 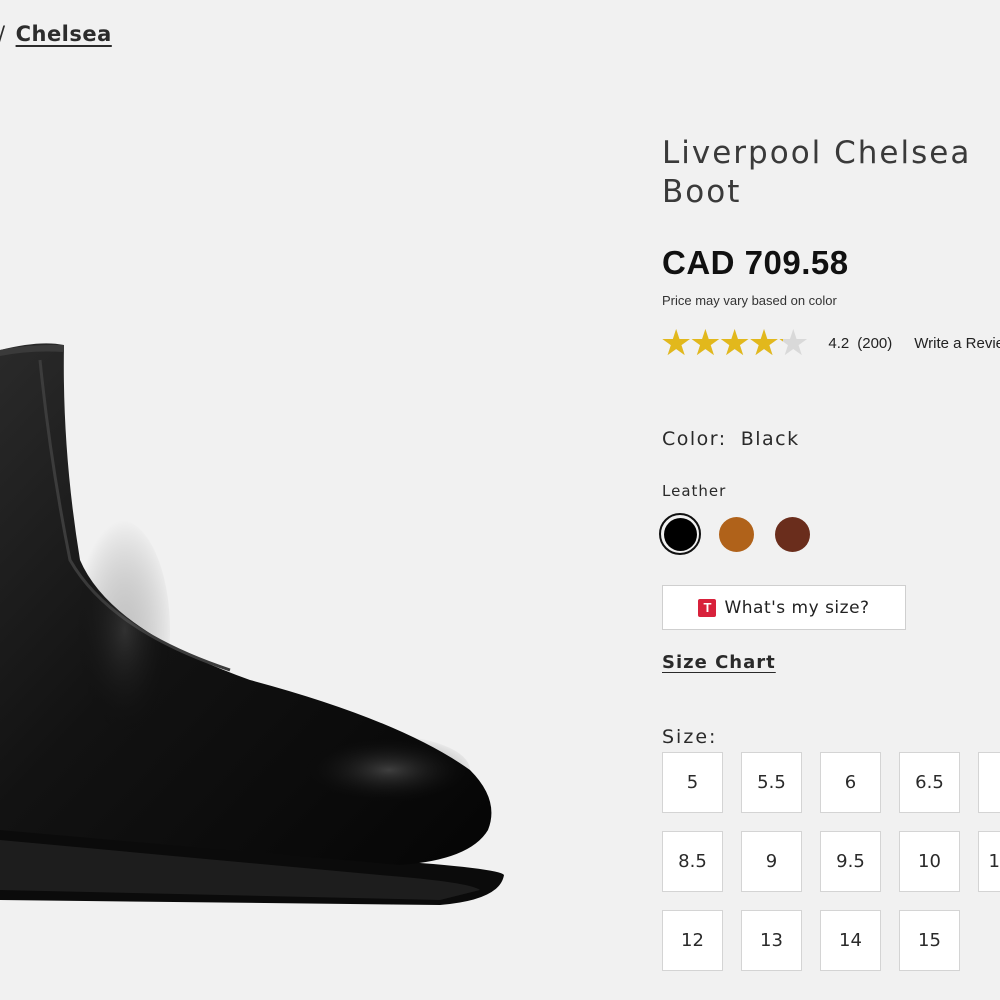 I want to click on size-option-5: 5, so click(x=692, y=782).